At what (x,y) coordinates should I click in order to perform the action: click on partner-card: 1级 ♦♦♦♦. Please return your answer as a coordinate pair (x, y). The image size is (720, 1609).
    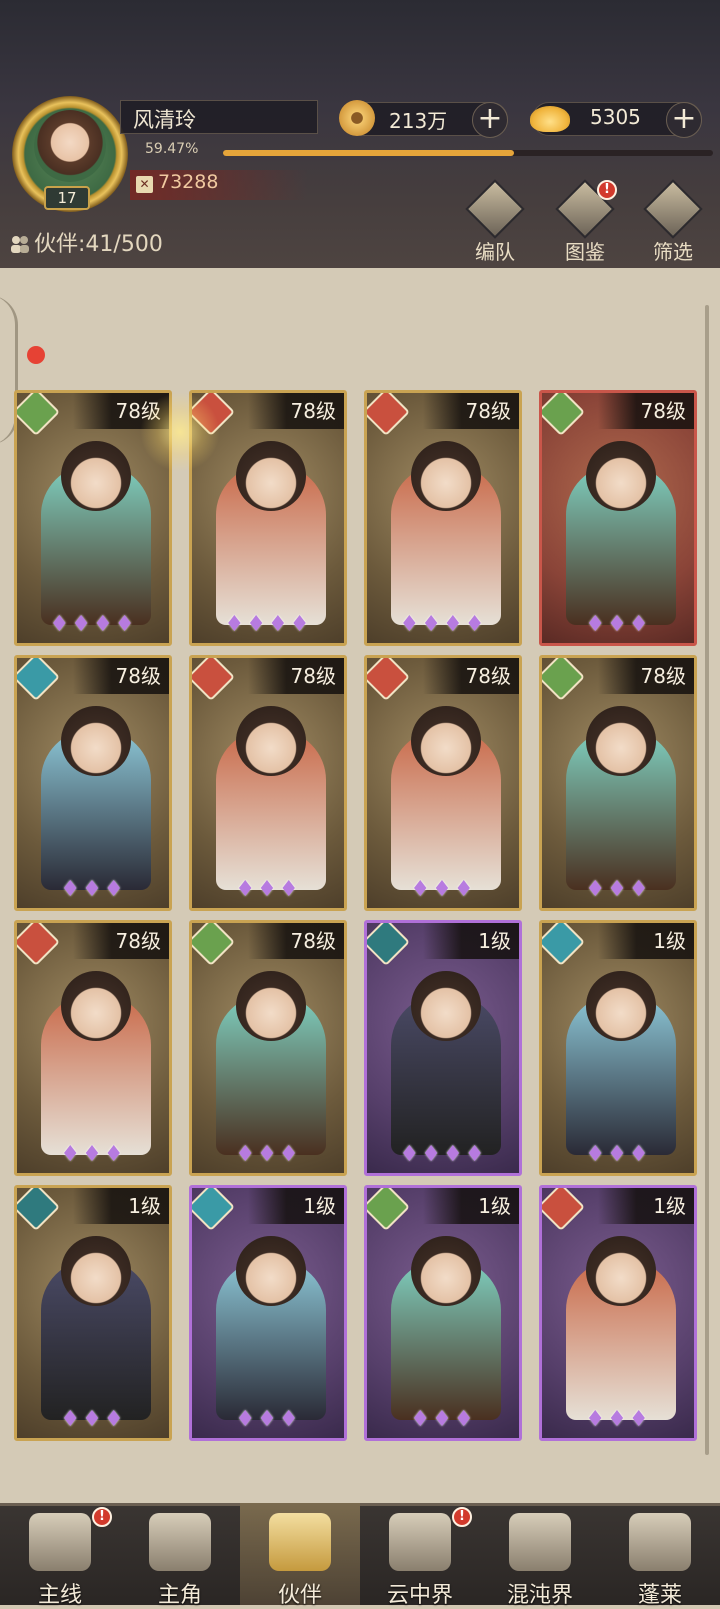
    Looking at the image, I should click on (443, 1048).